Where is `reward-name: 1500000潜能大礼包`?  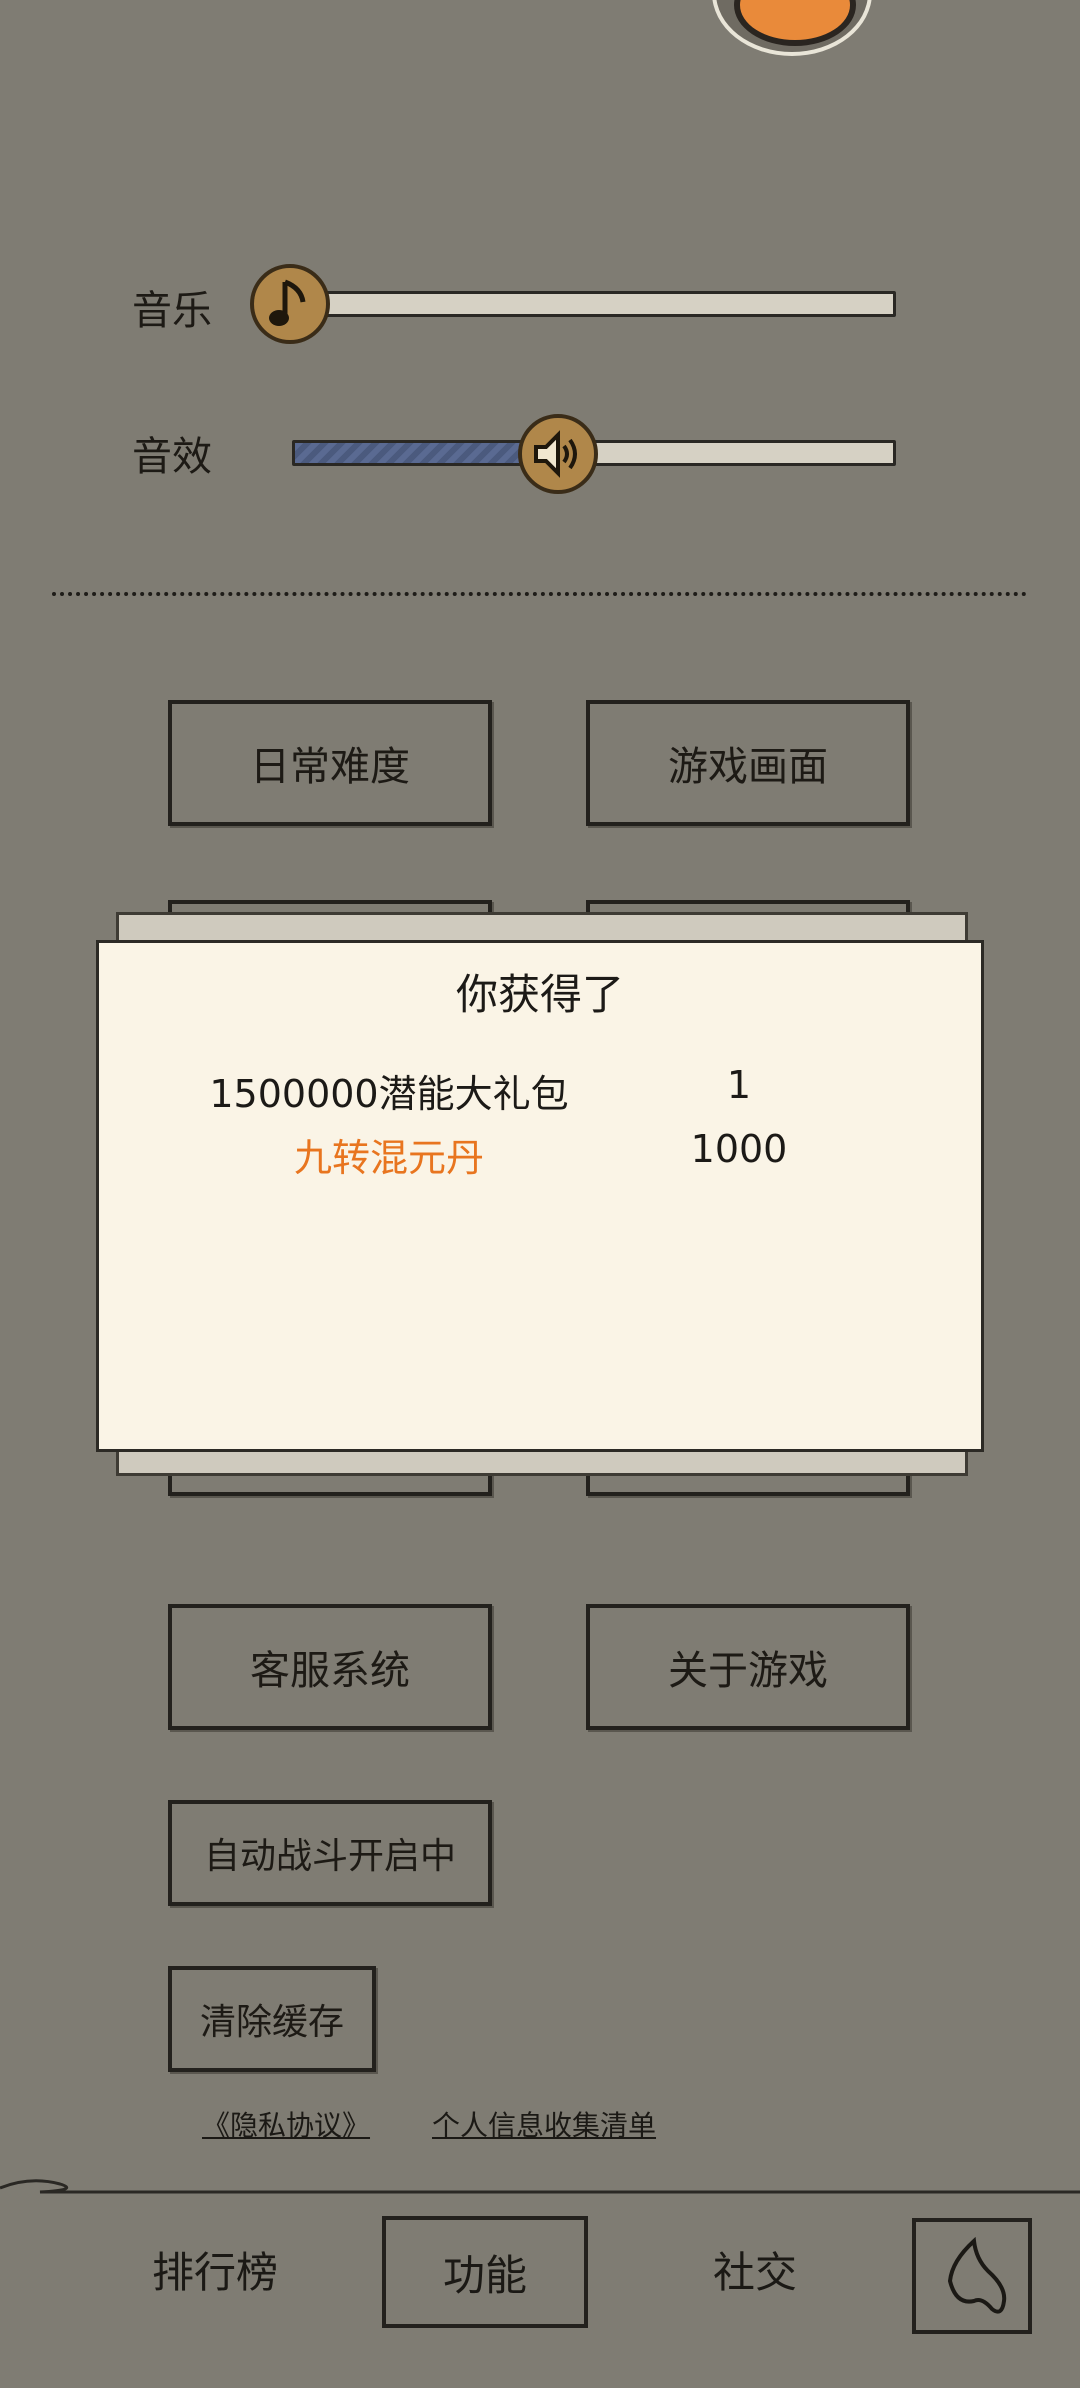 reward-name: 1500000潜能大礼包 is located at coordinates (389, 1094).